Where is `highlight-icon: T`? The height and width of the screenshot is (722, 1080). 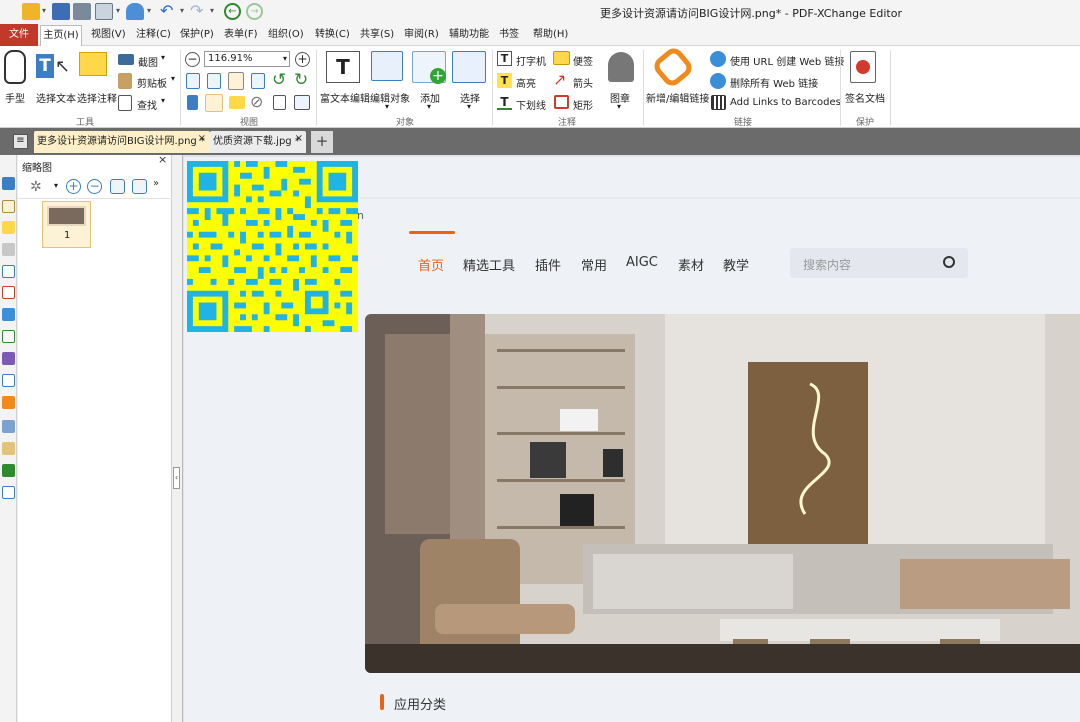 highlight-icon: T is located at coordinates (504, 80).